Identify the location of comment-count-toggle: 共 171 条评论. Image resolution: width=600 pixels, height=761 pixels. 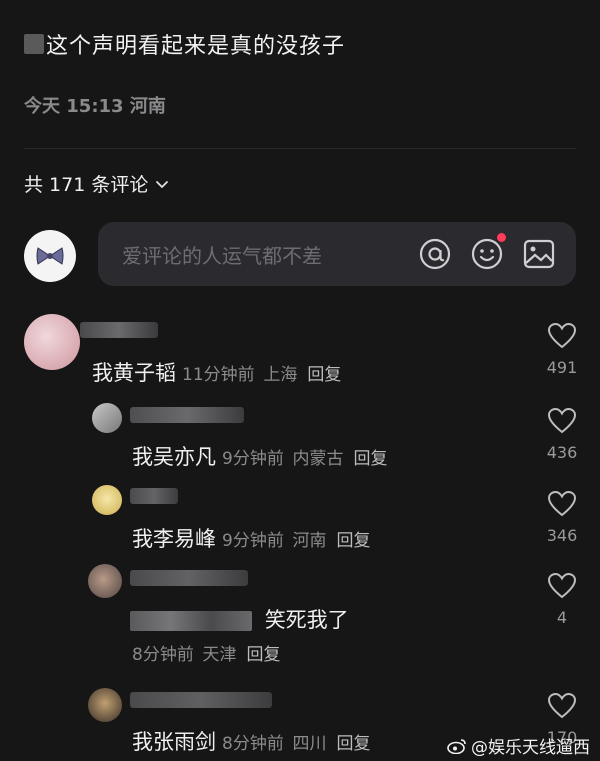
(97, 183).